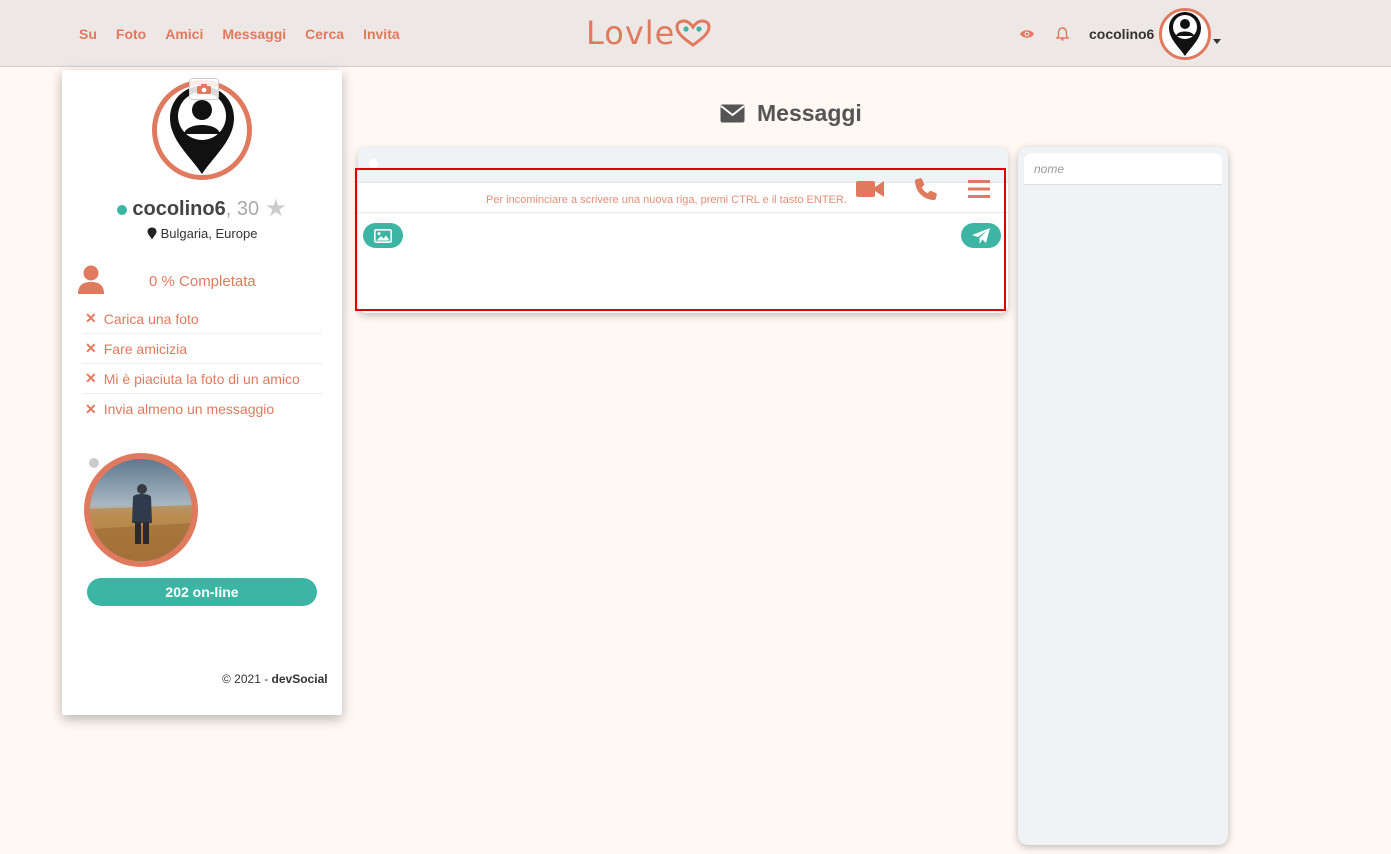 This screenshot has width=1391, height=854. Describe the element at coordinates (1062, 34) in the screenshot. I see `bell-icon` at that location.